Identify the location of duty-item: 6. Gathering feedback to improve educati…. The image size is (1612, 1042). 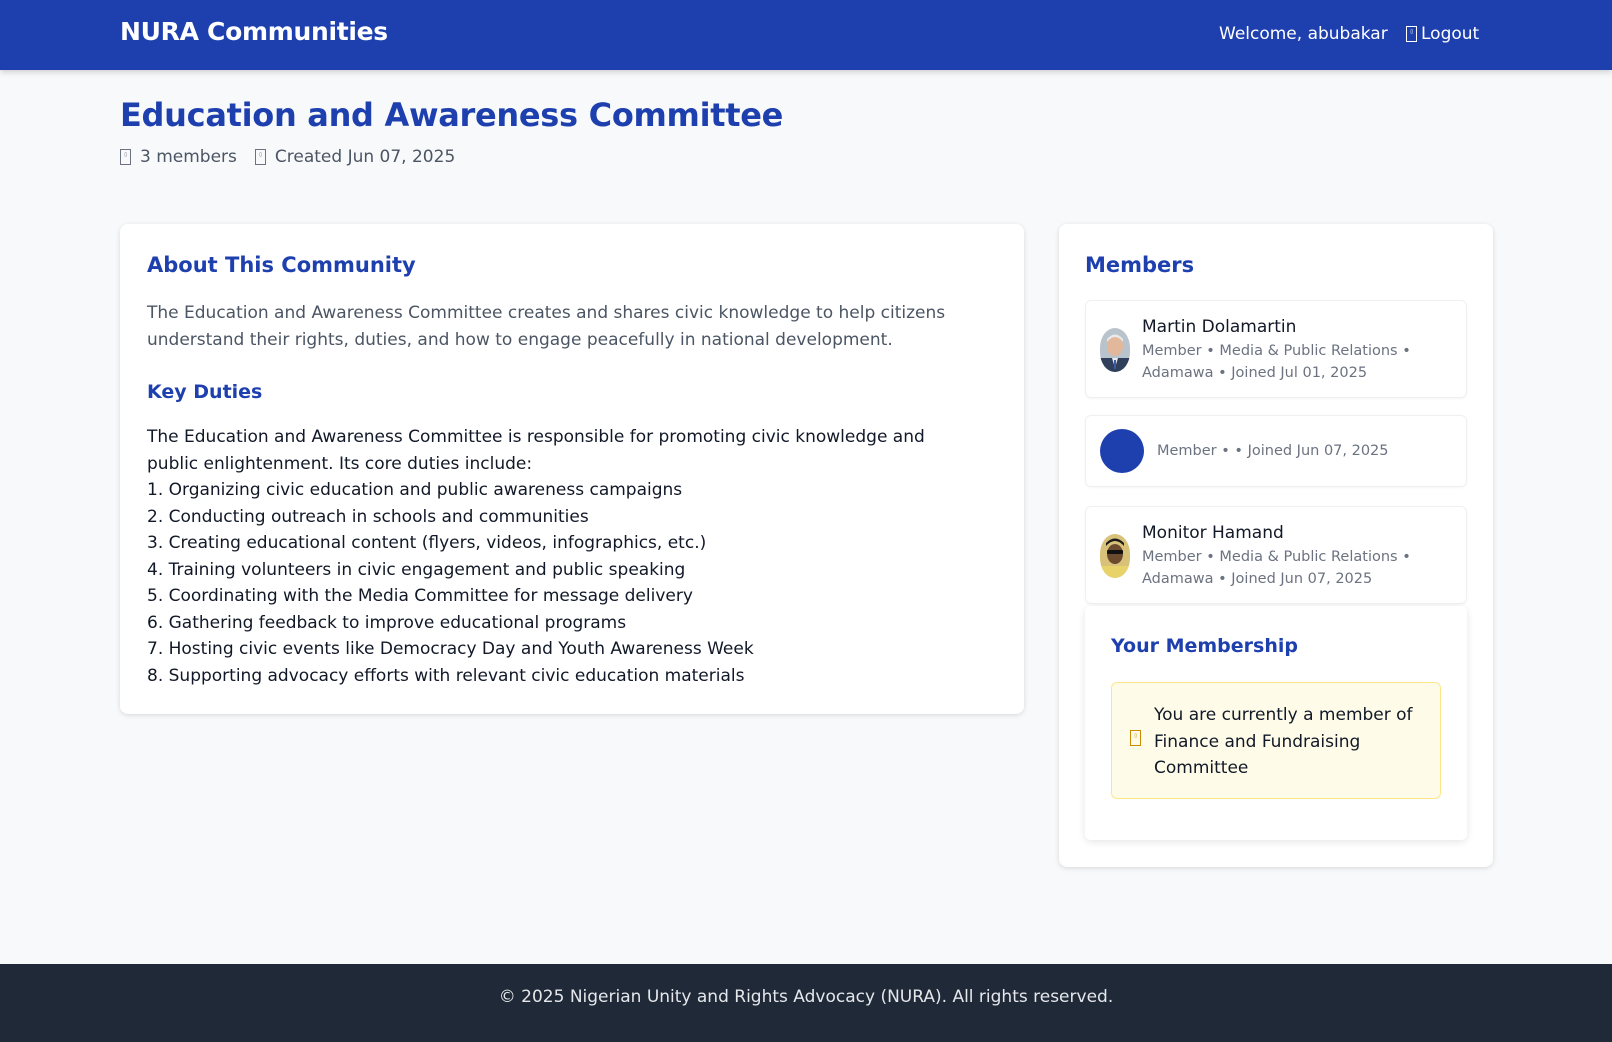
(387, 622).